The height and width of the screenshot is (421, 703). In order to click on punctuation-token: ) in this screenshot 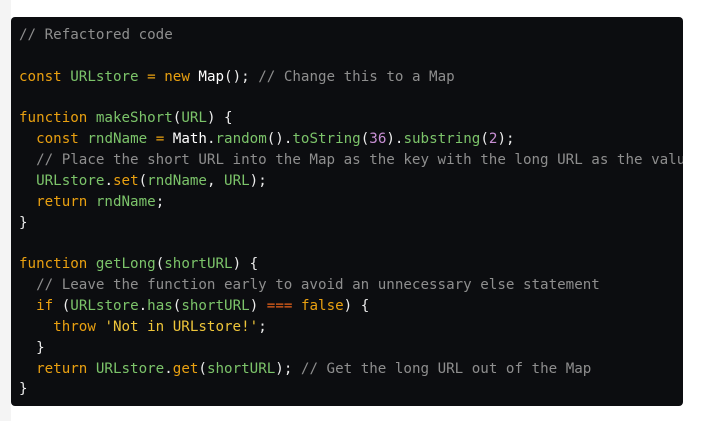, I will do `click(258, 305)`.